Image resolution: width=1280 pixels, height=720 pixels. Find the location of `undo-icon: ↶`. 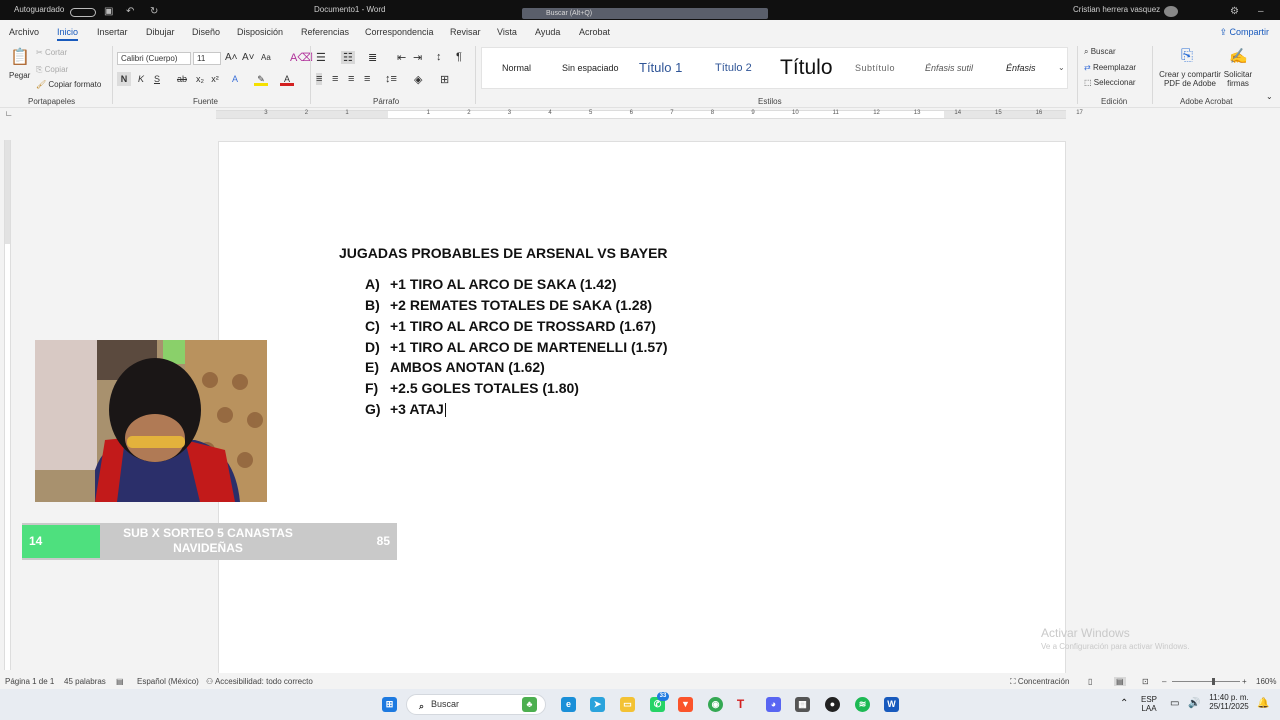

undo-icon: ↶ is located at coordinates (130, 11).